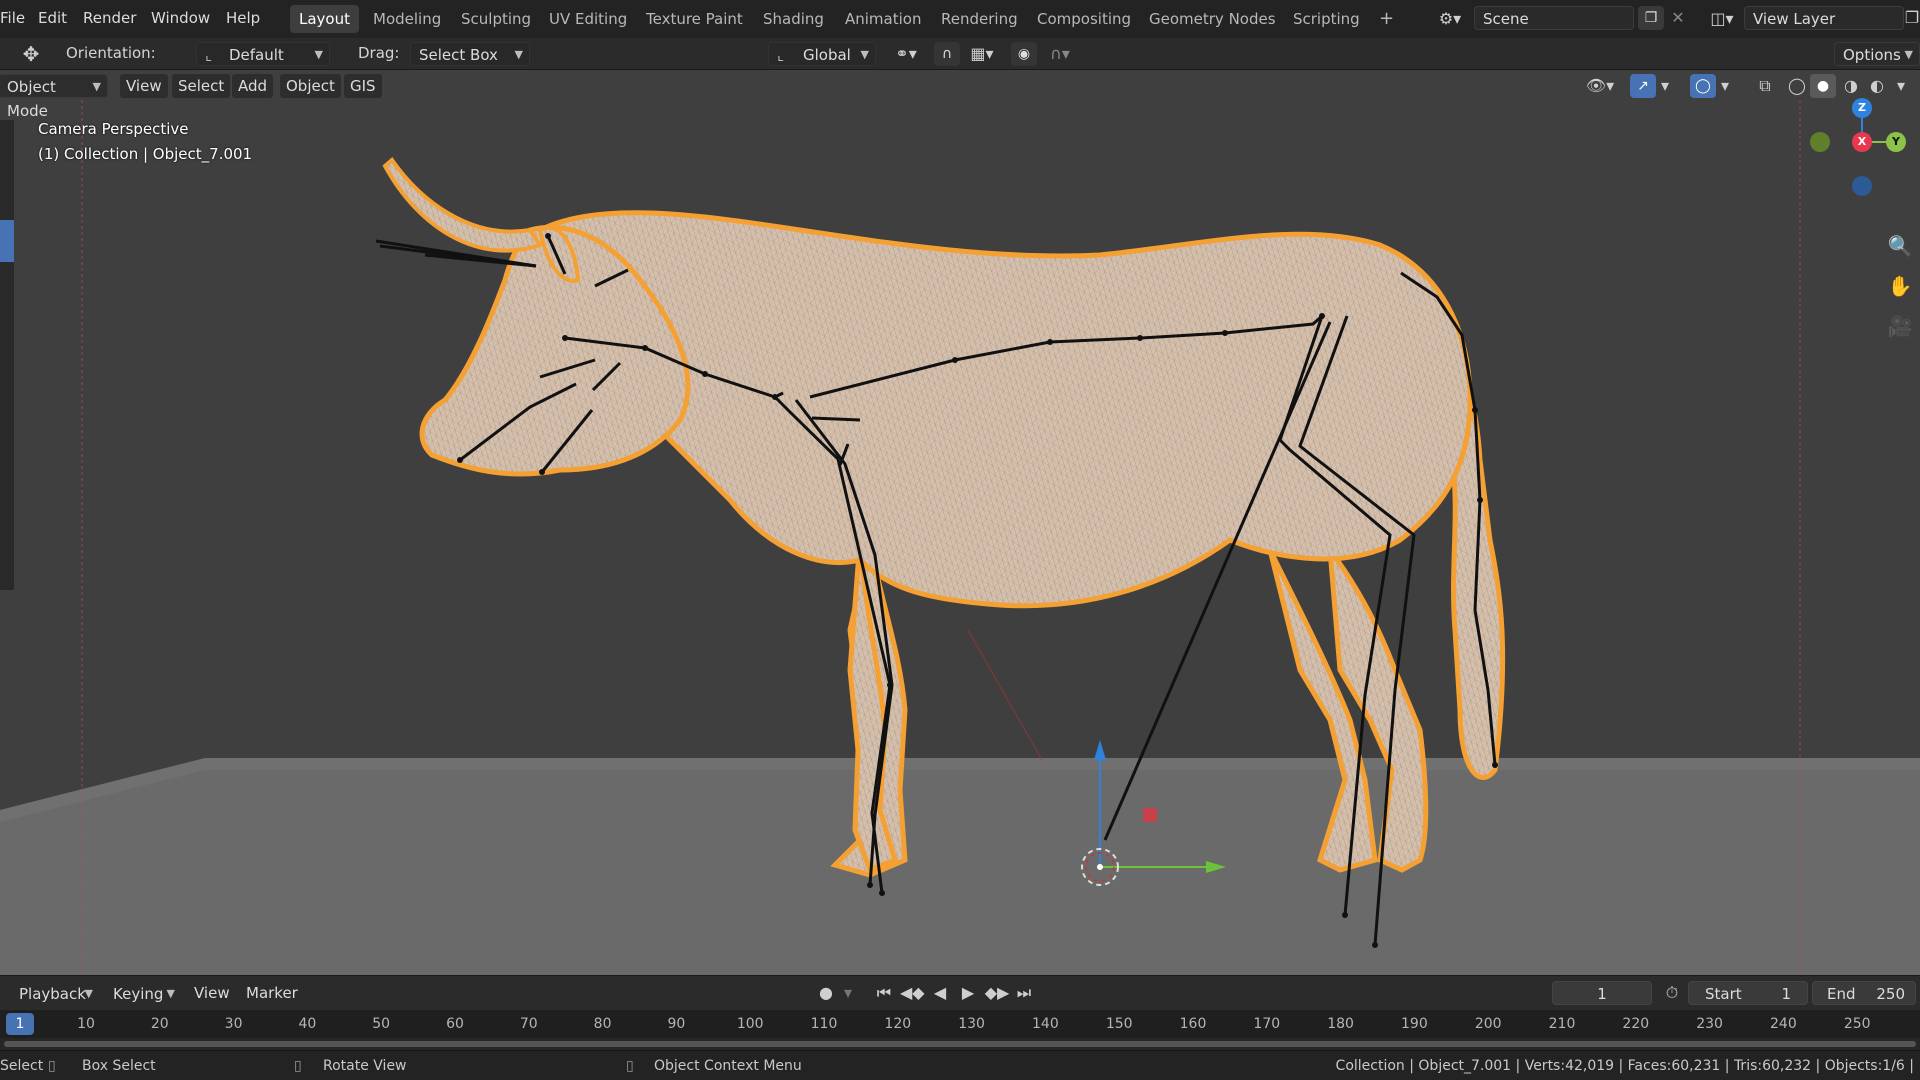  I want to click on scrollbar-thumb, so click(960, 1044).